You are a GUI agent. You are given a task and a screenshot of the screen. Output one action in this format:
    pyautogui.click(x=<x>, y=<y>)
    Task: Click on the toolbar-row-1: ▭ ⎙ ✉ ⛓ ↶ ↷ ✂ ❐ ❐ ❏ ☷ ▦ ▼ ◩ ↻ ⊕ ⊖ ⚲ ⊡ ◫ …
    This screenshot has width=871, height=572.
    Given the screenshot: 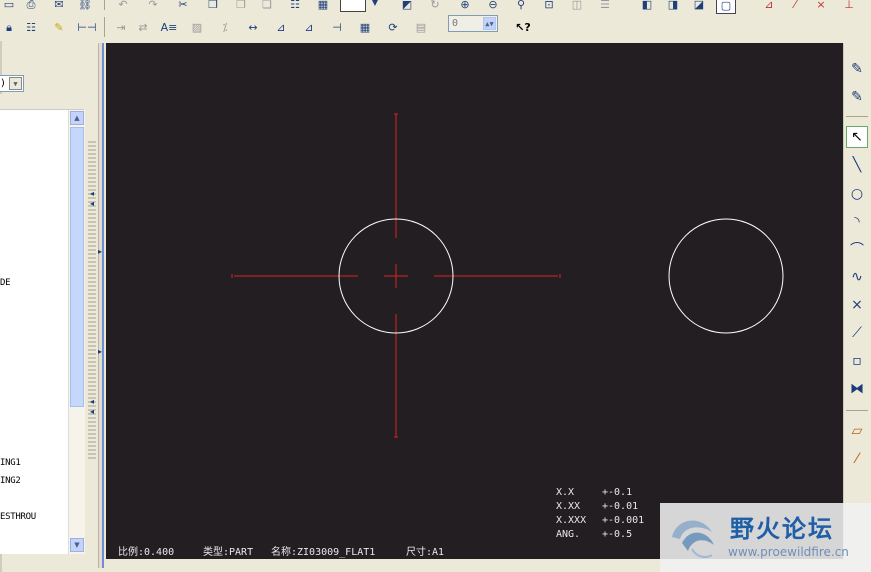 What is the action you would take?
    pyautogui.click(x=435, y=7)
    